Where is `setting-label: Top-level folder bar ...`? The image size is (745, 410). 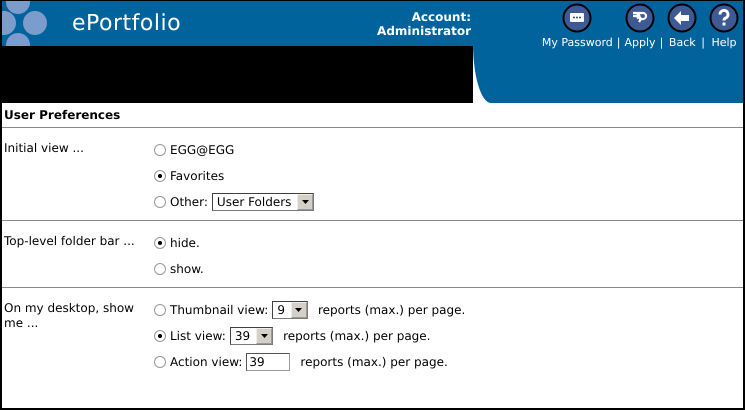 setting-label: Top-level folder bar ... is located at coordinates (69, 242).